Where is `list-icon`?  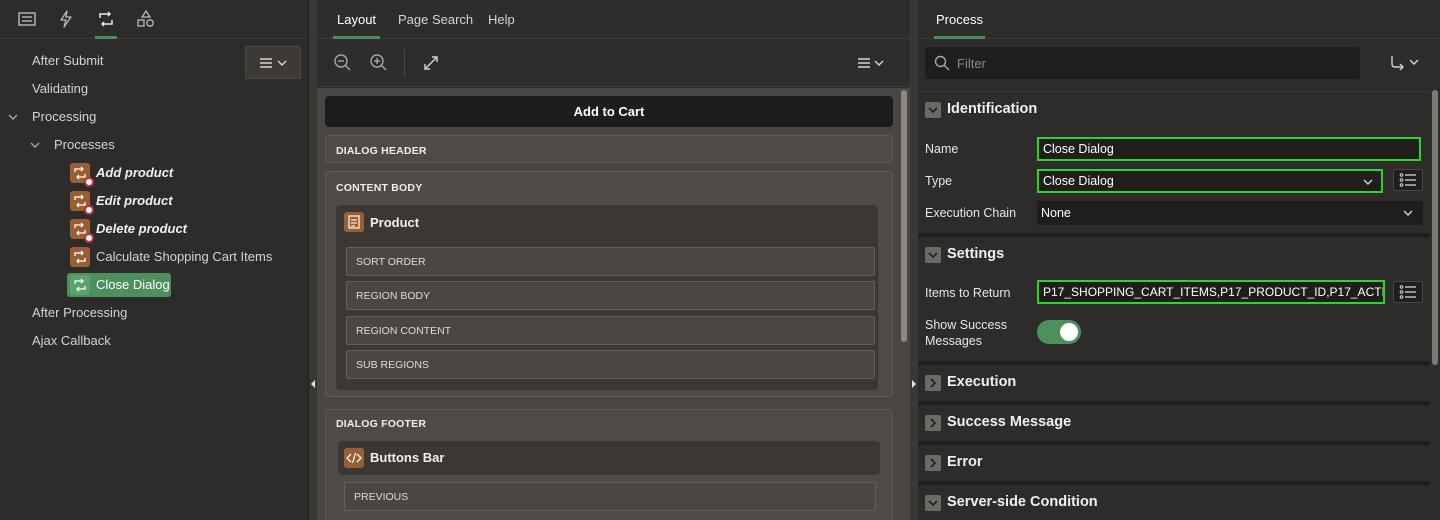 list-icon is located at coordinates (1407, 292).